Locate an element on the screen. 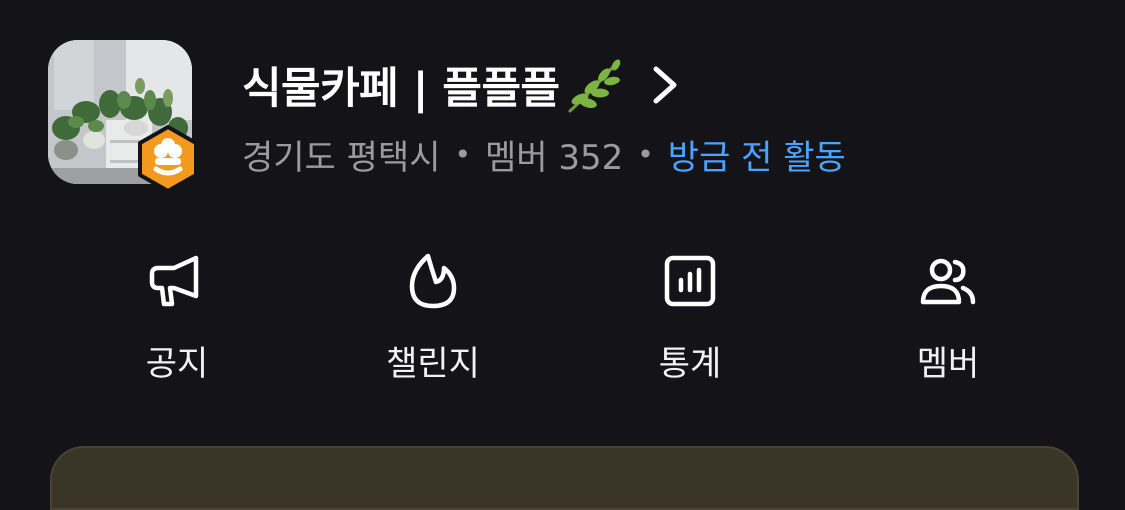 Image resolution: width=1125 pixels, height=510 pixels. cafe-meta-row: 경기도 평택시 • 멤버 352 • 방금 전 활동 is located at coordinates (544, 155).